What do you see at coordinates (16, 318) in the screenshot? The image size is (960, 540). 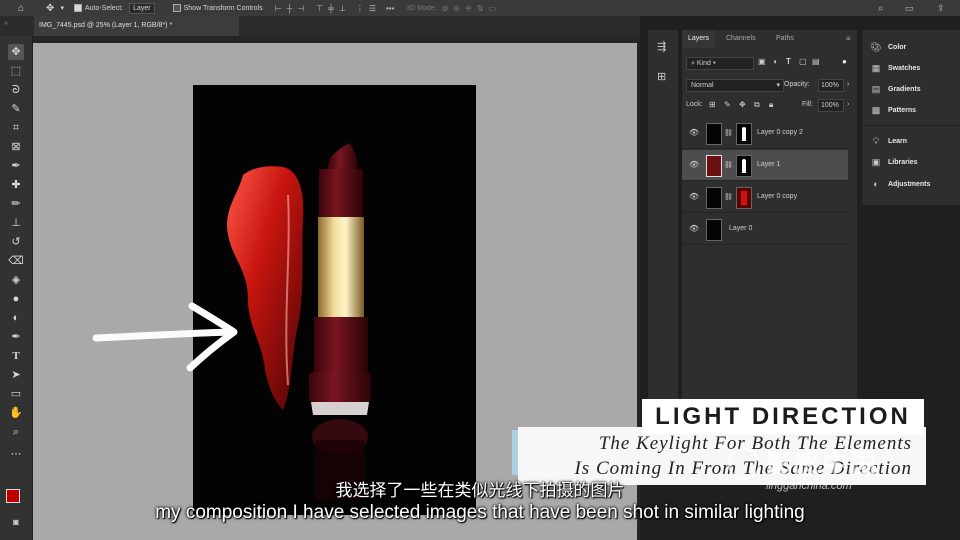 I see `dodge-tool-icon: ◐` at bounding box center [16, 318].